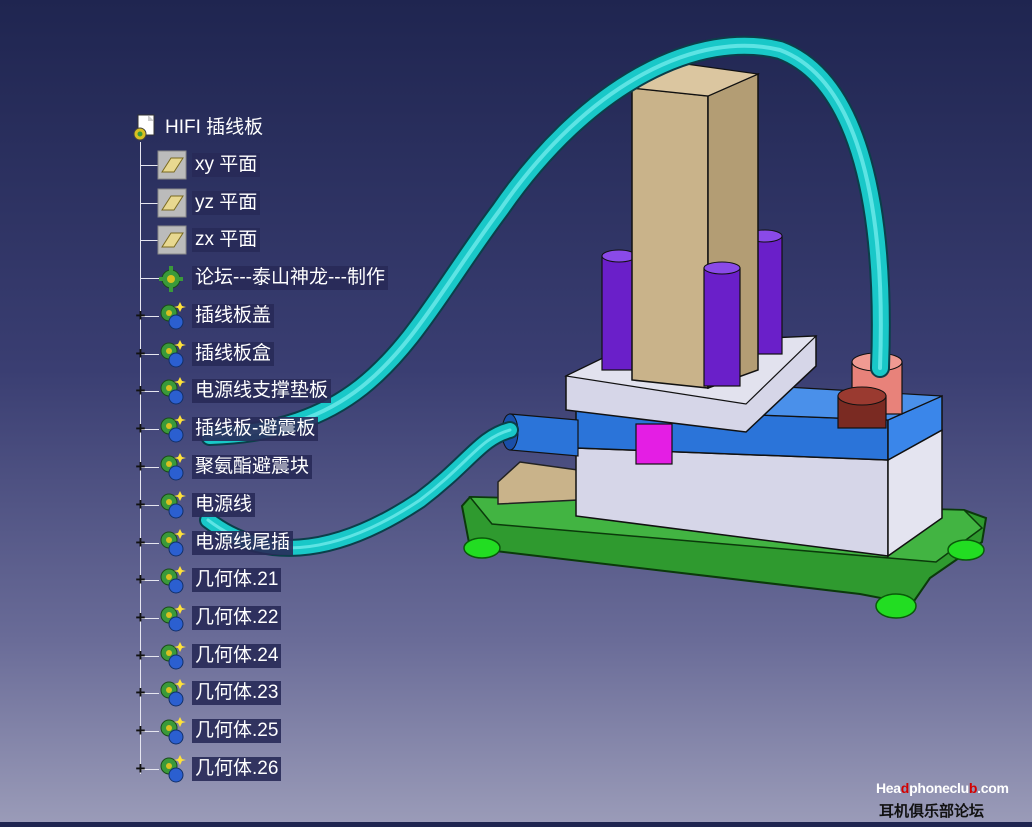 The width and height of the screenshot is (1032, 827). I want to click on tree-node-label: xy 平面, so click(226, 165).